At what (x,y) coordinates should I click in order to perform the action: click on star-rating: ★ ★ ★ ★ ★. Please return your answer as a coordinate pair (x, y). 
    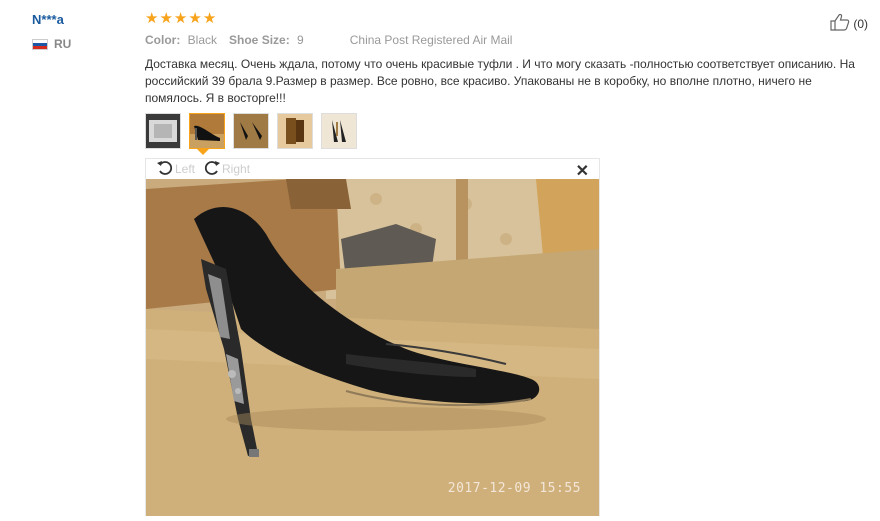
    Looking at the image, I should click on (180, 19).